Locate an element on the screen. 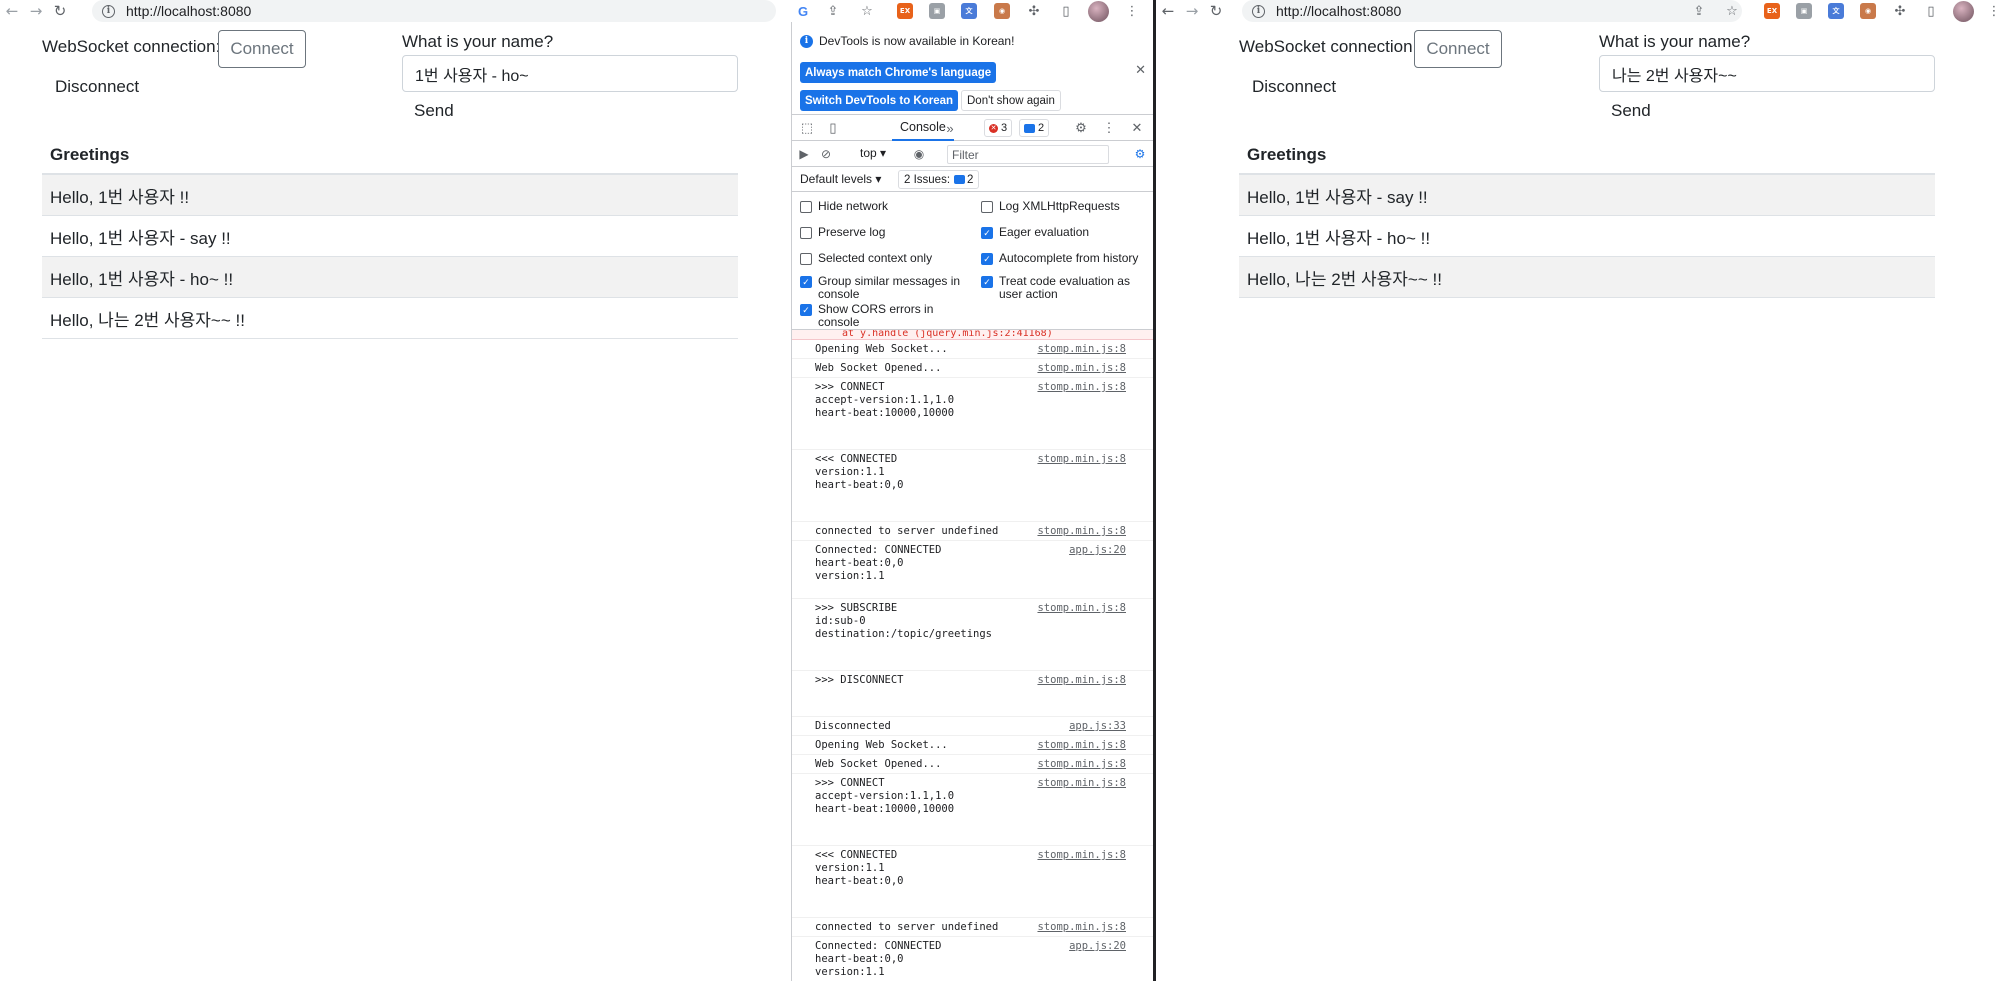 This screenshot has width=2009, height=981. setting-show-cors: ✓ Show CORS errors in console is located at coordinates (885, 316).